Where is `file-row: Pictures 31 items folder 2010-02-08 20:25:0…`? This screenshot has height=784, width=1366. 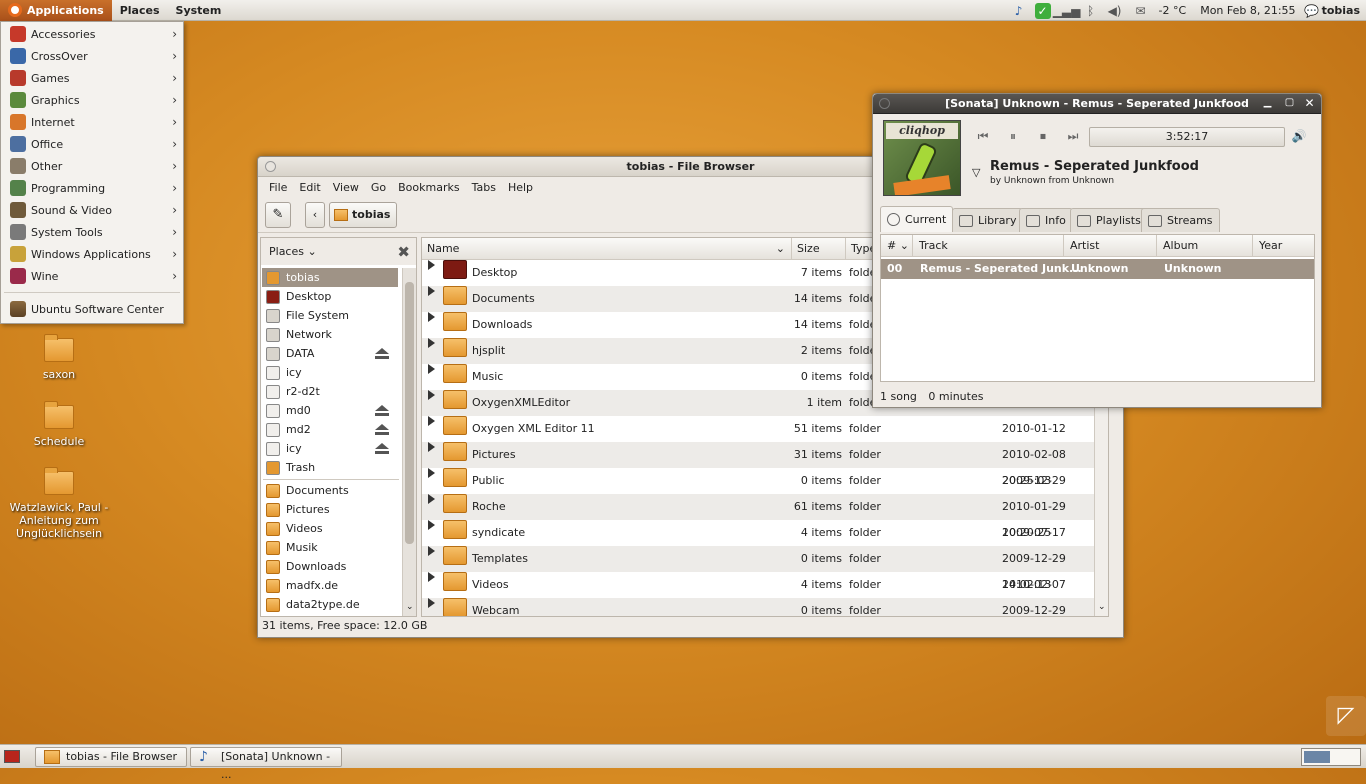 file-row: Pictures 31 items folder 2010-02-08 20:25:0… is located at coordinates (765, 464).